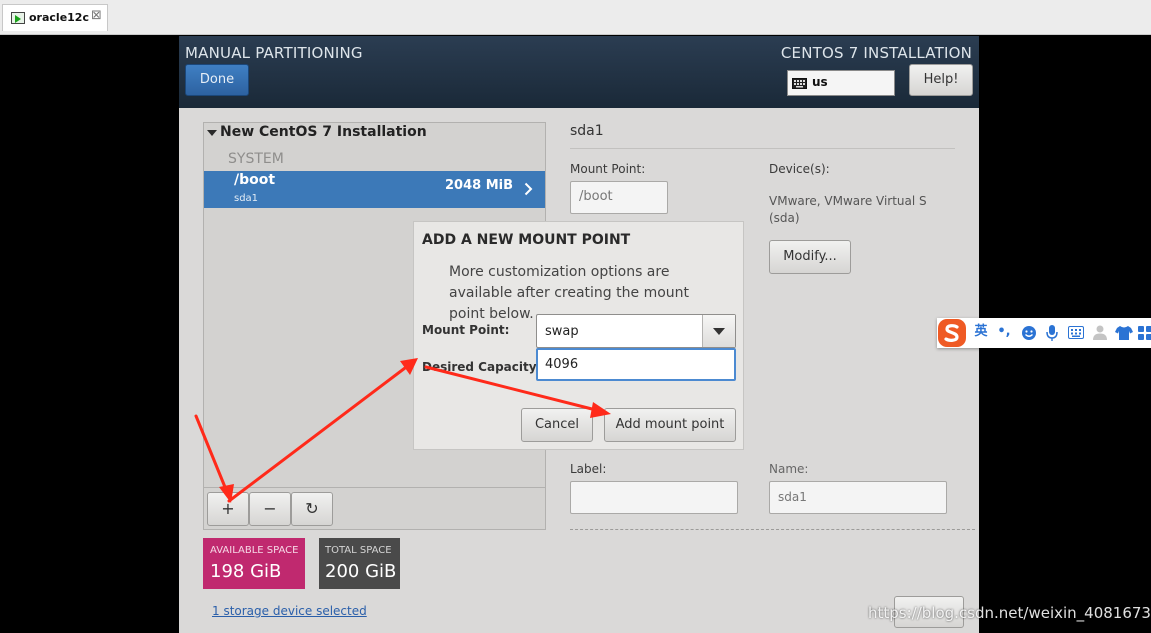 The width and height of the screenshot is (1151, 633). I want to click on devices-label: Device(s):, so click(799, 169).